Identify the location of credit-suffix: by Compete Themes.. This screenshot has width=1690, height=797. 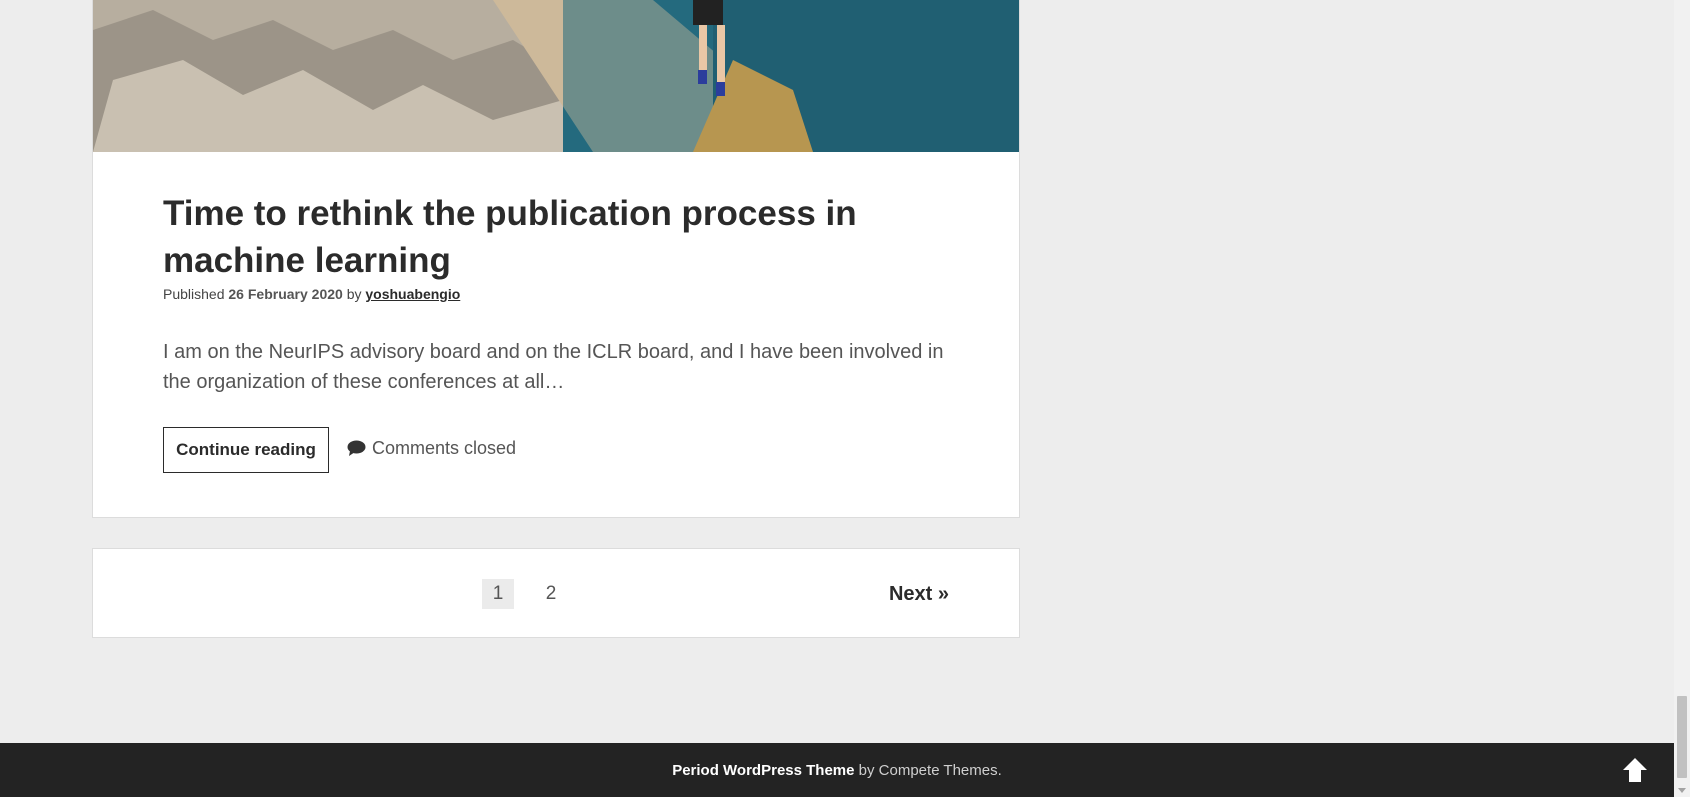
(930, 770).